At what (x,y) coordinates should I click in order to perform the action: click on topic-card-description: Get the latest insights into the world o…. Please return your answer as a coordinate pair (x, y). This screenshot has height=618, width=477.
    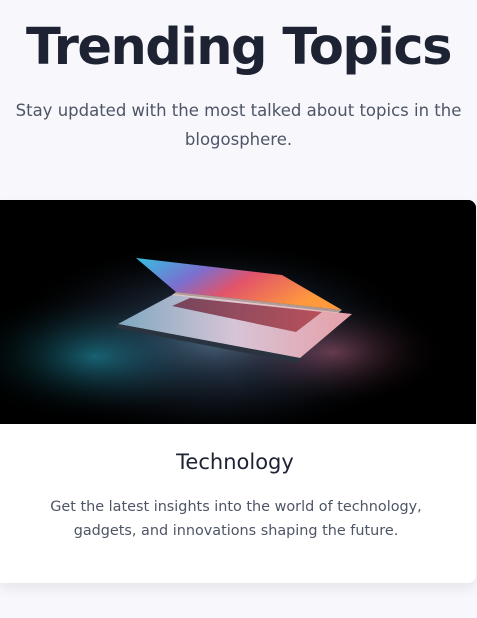
    Looking at the image, I should click on (236, 519).